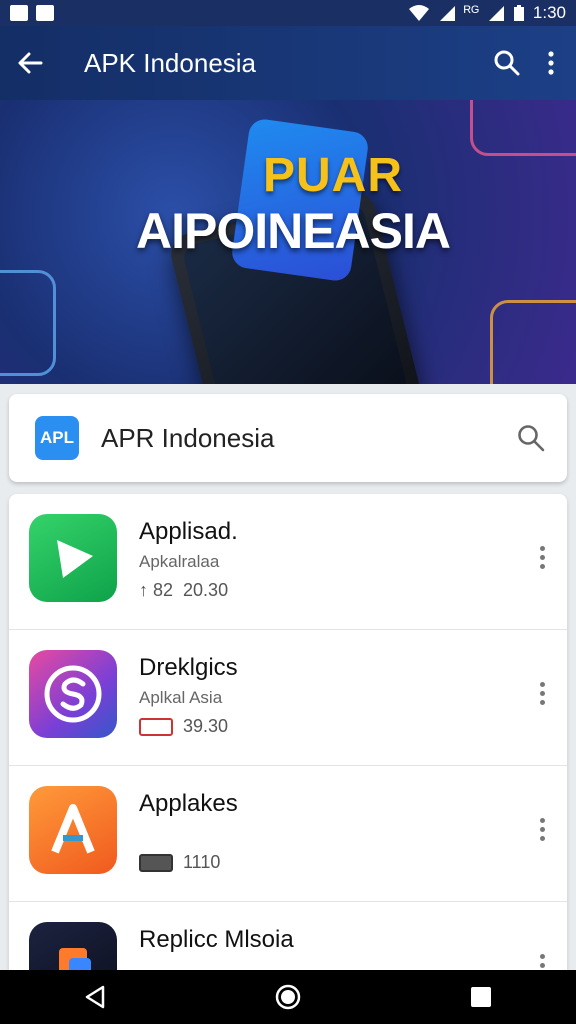 Image resolution: width=576 pixels, height=1024 pixels. Describe the element at coordinates (57, 438) in the screenshot. I see `apk-logo: APL` at that location.